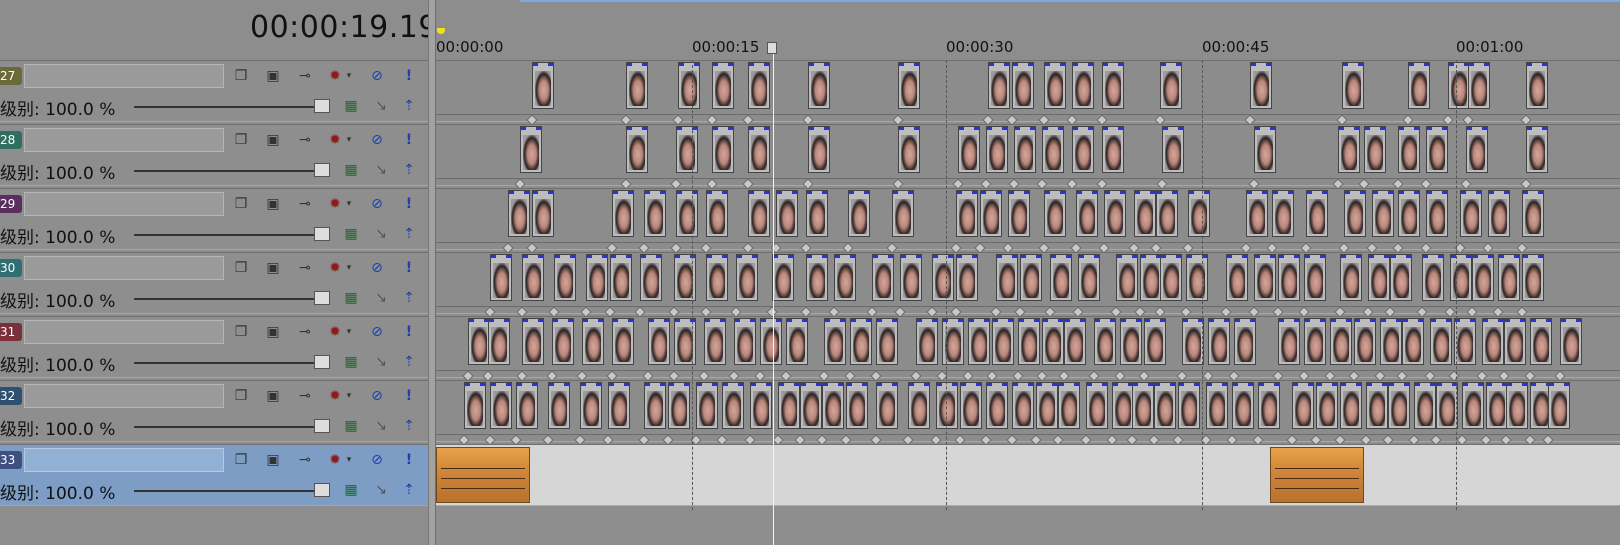 The width and height of the screenshot is (1620, 545). I want to click on track-header: 28 ❐ ▣ ⊸ ✹ ▾ ⊘ ! 级别: 100.0 % ▦ ↘ ⇡, so click(214, 155).